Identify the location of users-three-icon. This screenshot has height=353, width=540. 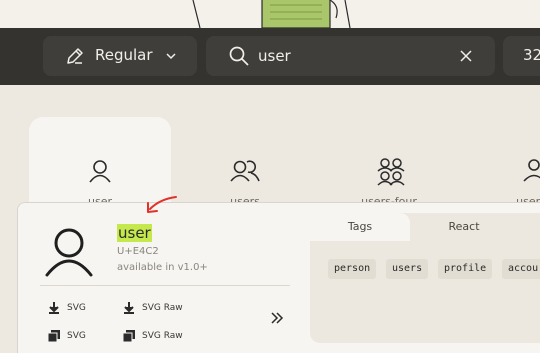
(531, 170).